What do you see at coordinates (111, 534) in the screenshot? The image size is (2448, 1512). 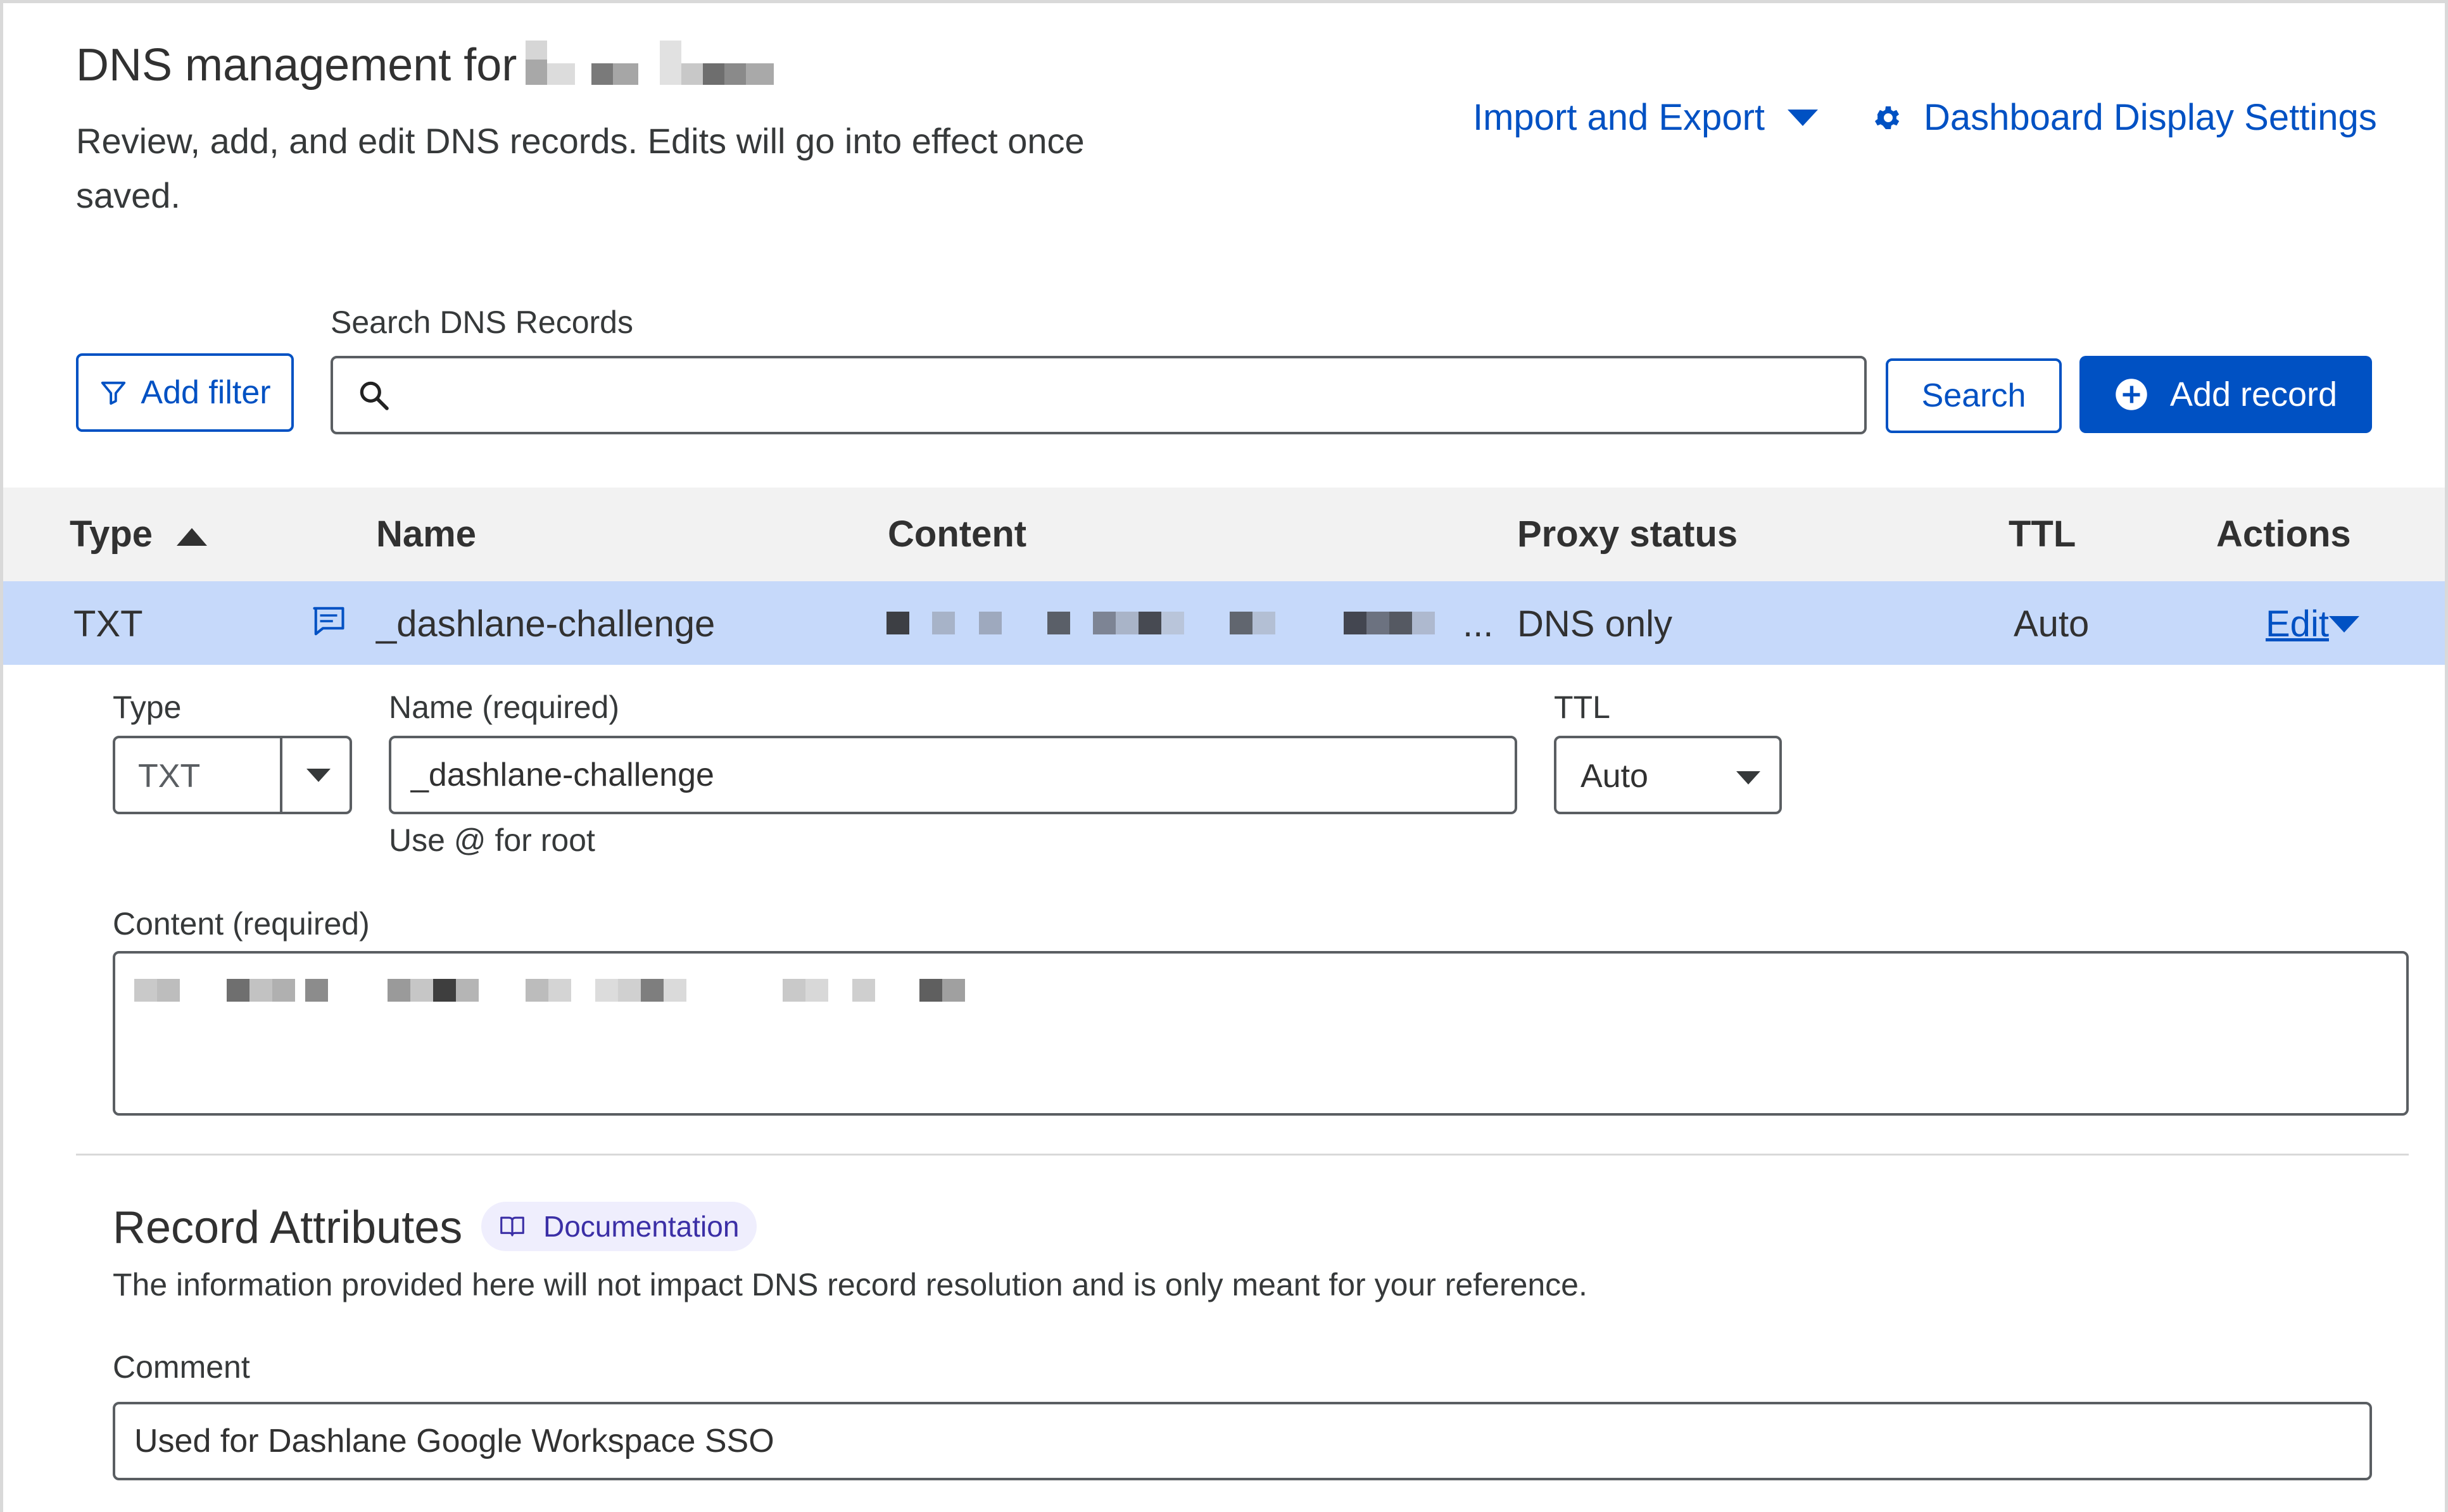 I see `column-type-label: Type` at bounding box center [111, 534].